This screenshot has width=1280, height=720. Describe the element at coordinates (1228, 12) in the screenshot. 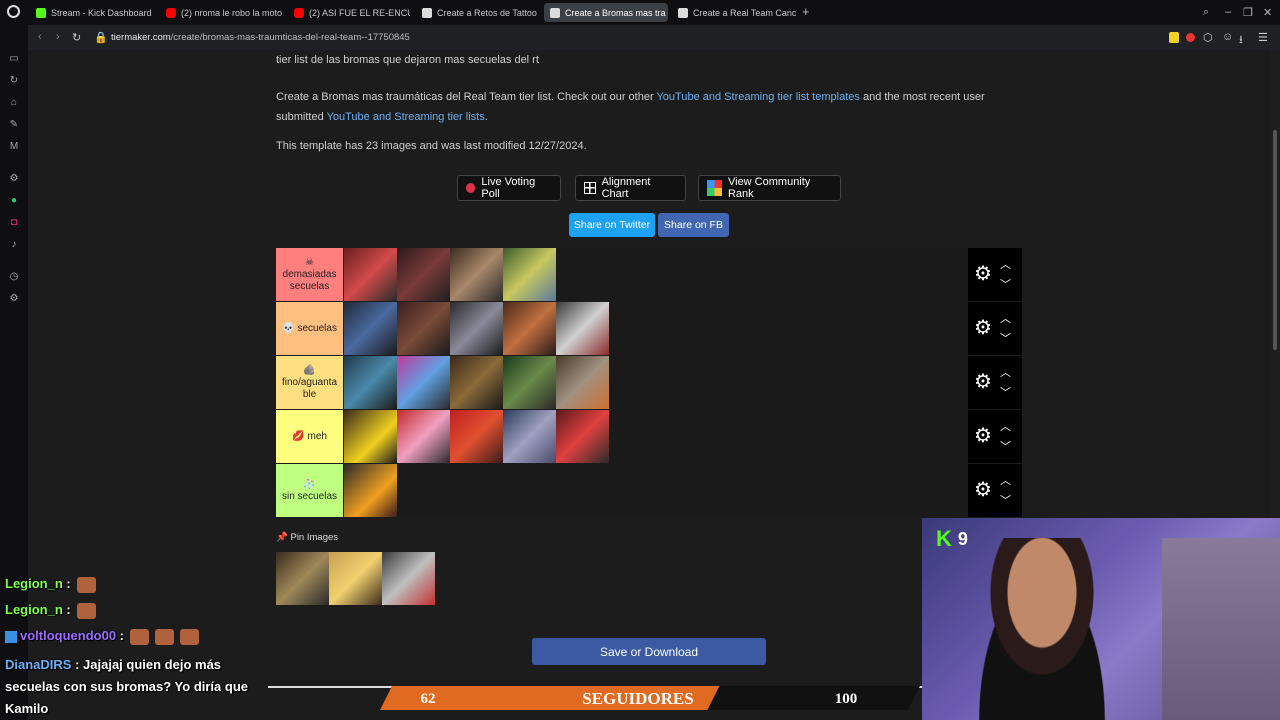

I see `minimize-icon: –` at that location.